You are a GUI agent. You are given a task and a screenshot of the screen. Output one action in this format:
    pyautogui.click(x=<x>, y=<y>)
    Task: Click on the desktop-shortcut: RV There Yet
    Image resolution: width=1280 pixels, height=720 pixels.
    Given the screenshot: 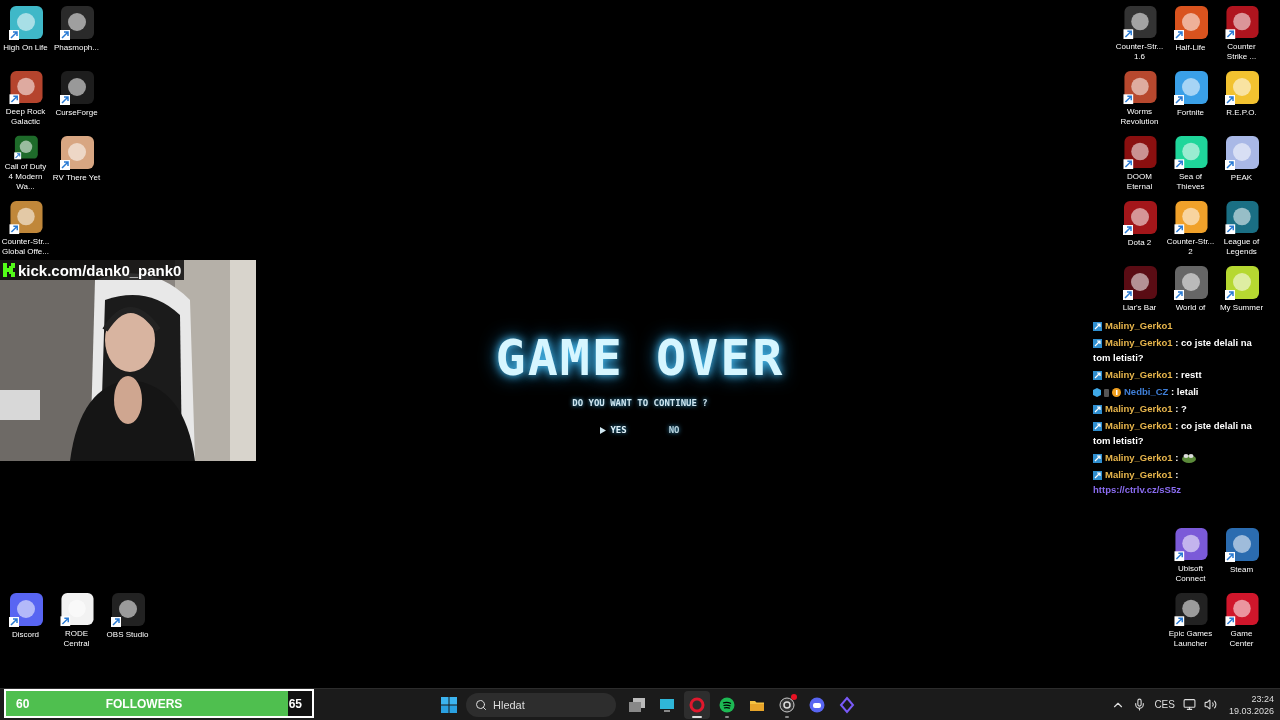 What is the action you would take?
    pyautogui.click(x=76, y=161)
    